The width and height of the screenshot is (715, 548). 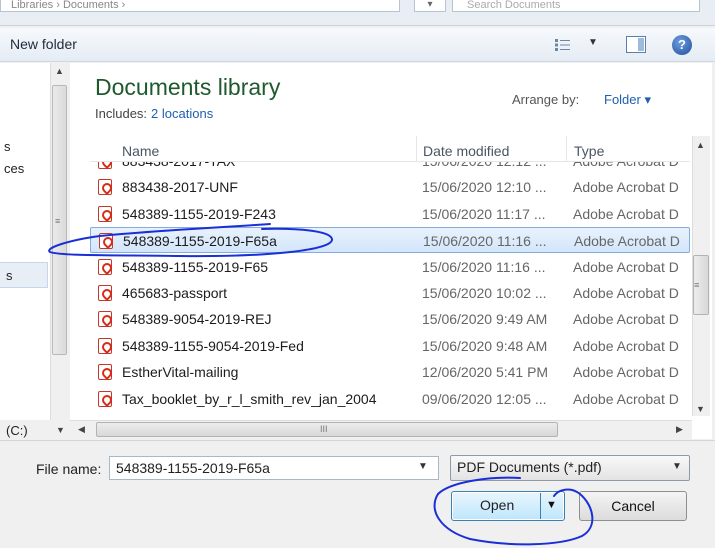 What do you see at coordinates (267, 165) in the screenshot?
I see `file-name: 883438-2017-TAX` at bounding box center [267, 165].